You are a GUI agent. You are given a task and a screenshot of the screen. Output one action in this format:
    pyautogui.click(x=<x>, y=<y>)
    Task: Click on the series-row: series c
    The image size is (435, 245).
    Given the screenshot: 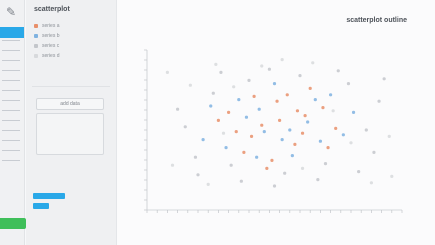 What is the action you would take?
    pyautogui.click(x=46, y=46)
    